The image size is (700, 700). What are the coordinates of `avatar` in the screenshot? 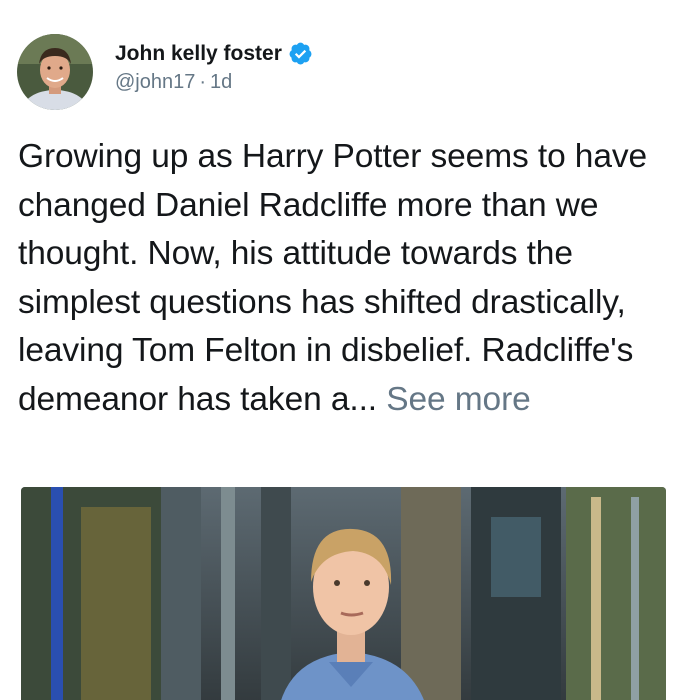 It's located at (55, 72).